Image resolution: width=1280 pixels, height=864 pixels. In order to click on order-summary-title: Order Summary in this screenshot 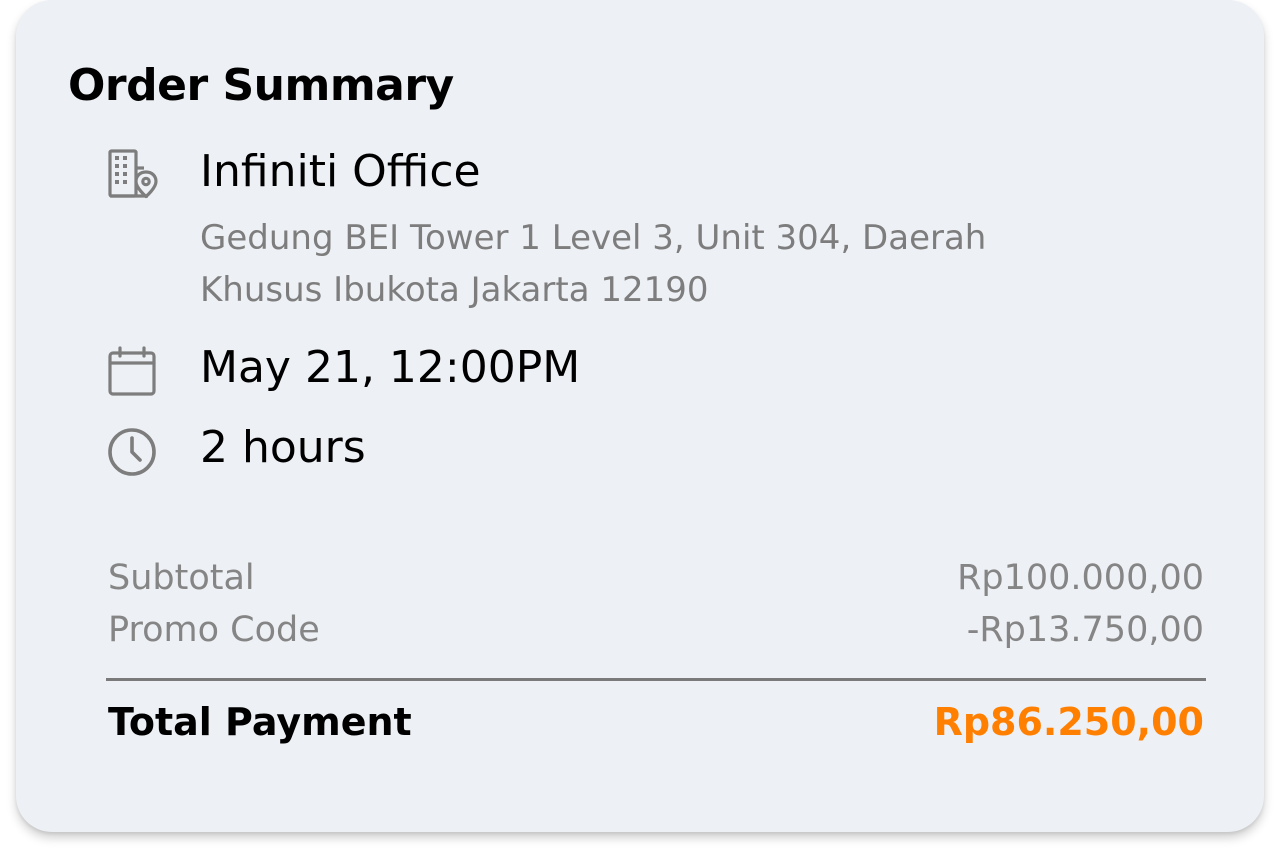, I will do `click(261, 85)`.